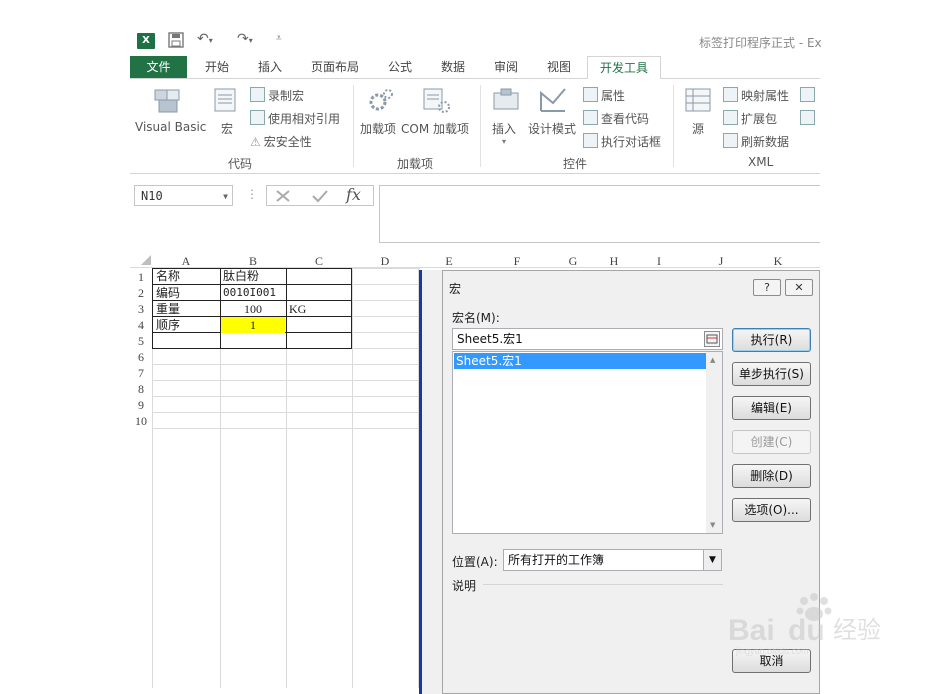 Image resolution: width=950 pixels, height=694 pixels. Describe the element at coordinates (809, 118) in the screenshot. I see `export-icon` at that location.